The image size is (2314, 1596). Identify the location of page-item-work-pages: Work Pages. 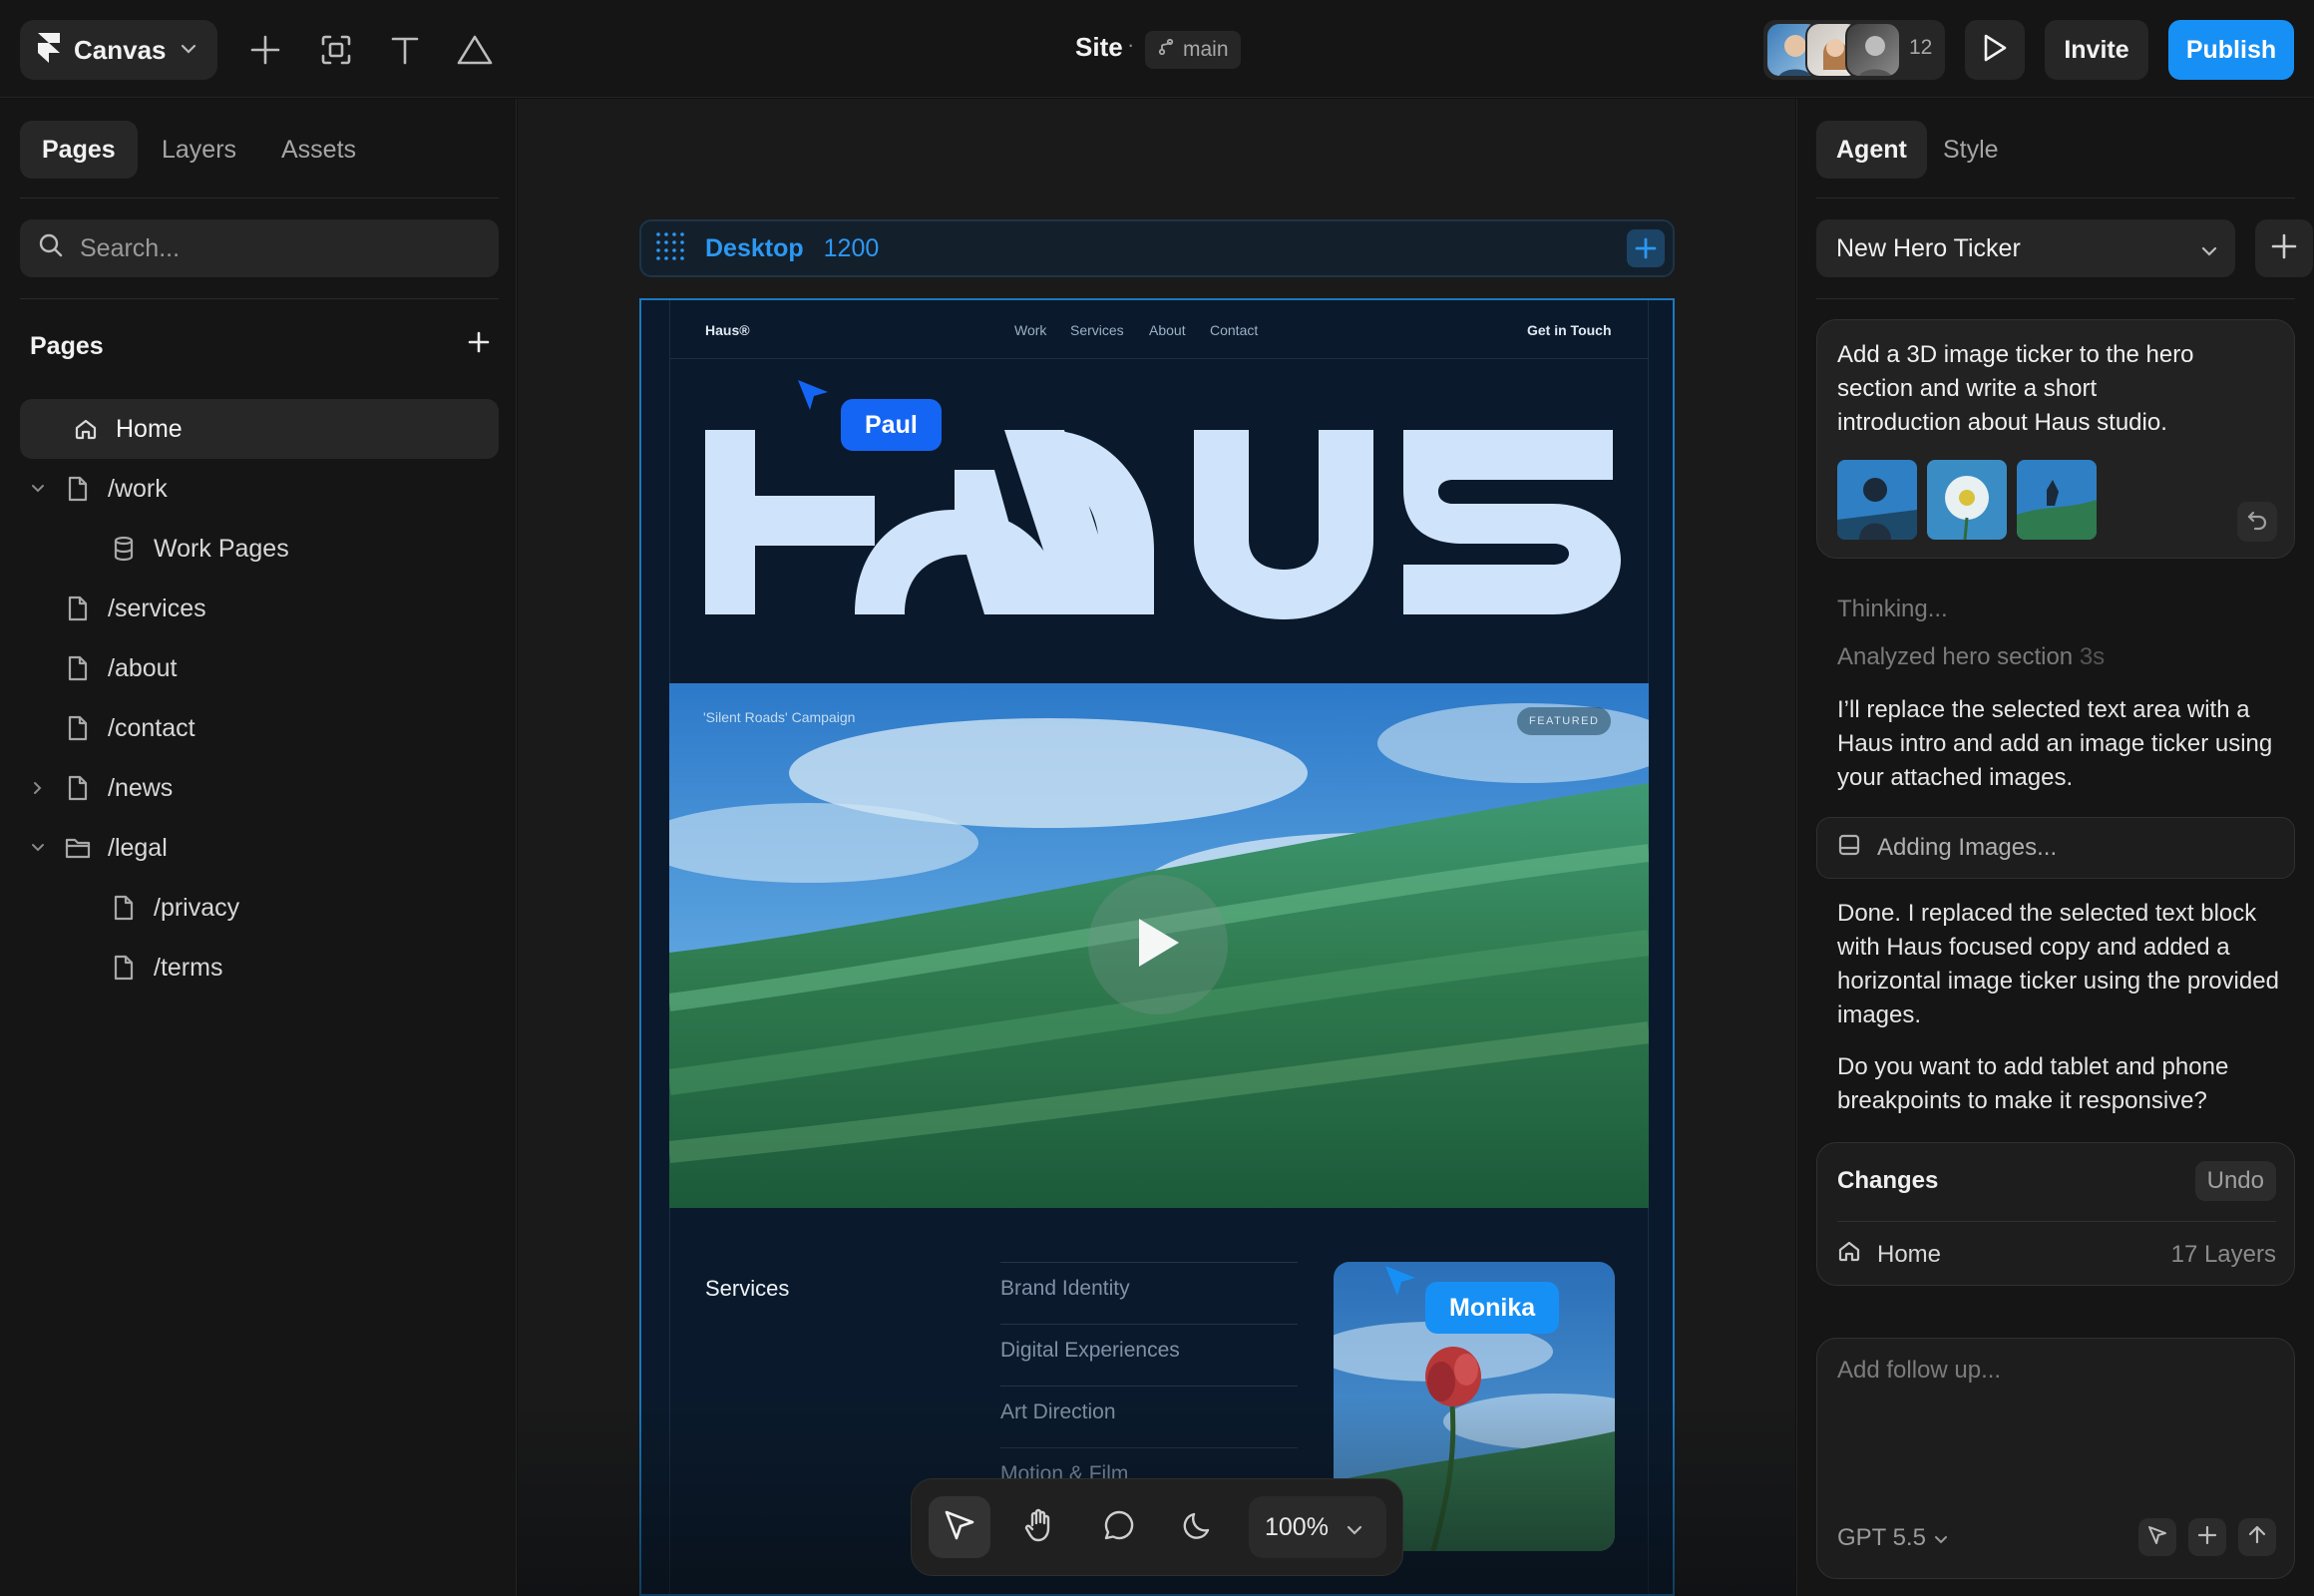
(259, 549).